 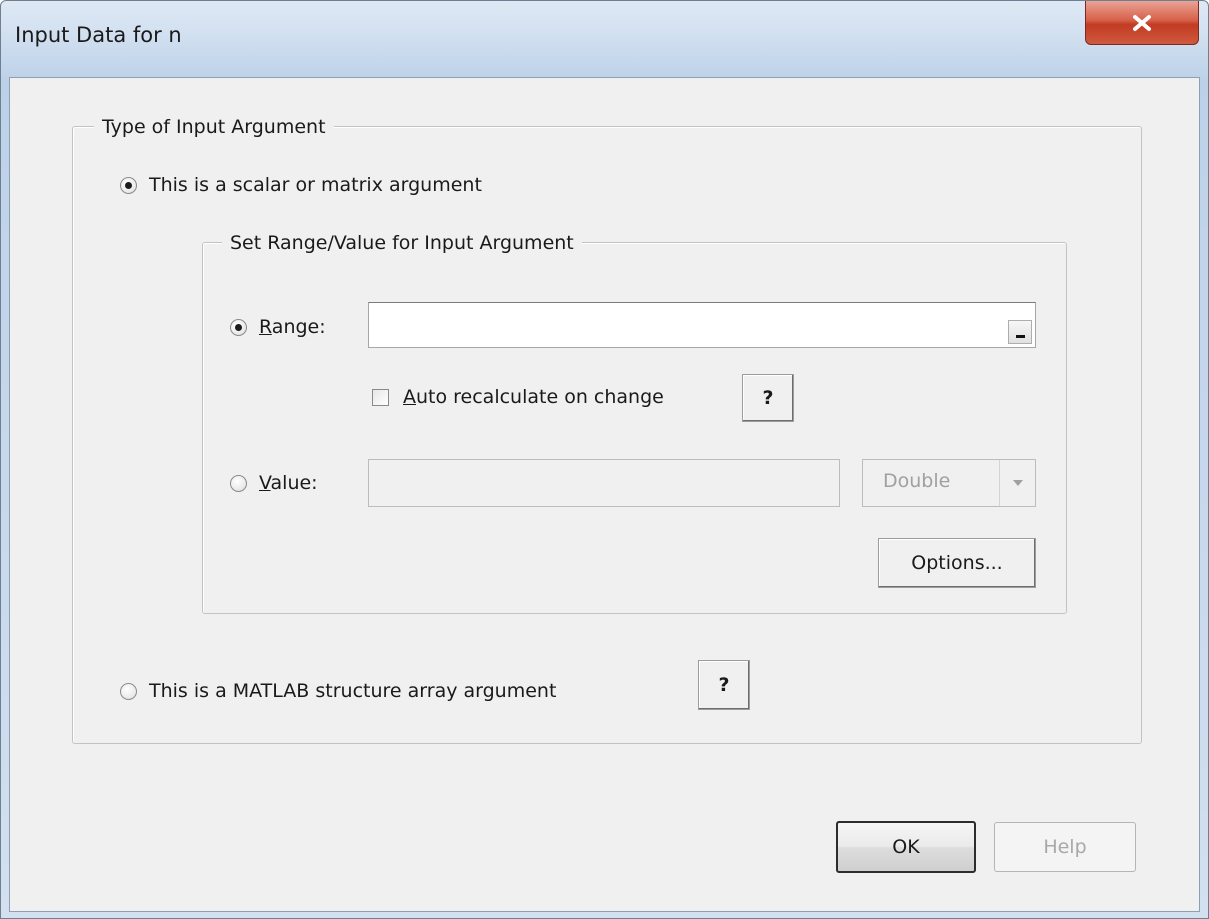 I want to click on range-radio-row: Range:, so click(x=278, y=327).